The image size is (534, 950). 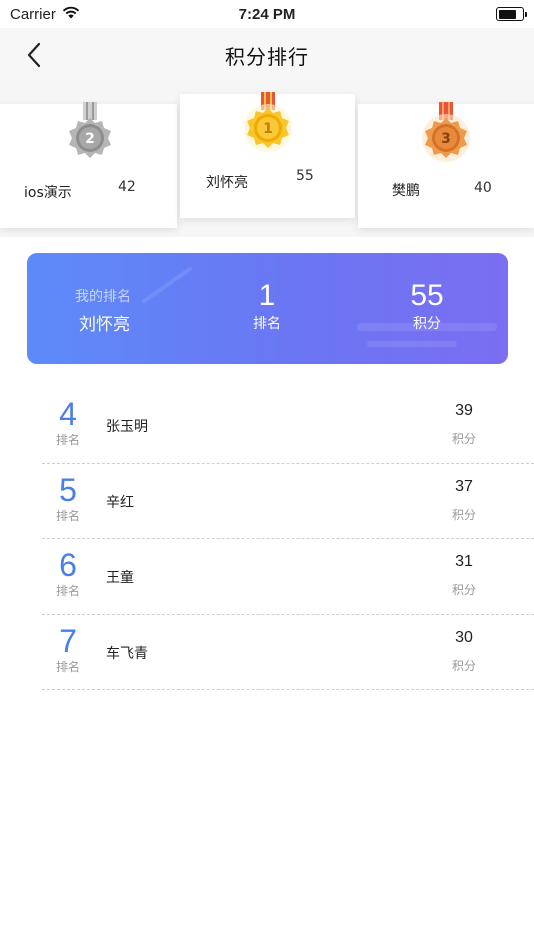 What do you see at coordinates (483, 188) in the screenshot?
I see `podium-score-third: 40` at bounding box center [483, 188].